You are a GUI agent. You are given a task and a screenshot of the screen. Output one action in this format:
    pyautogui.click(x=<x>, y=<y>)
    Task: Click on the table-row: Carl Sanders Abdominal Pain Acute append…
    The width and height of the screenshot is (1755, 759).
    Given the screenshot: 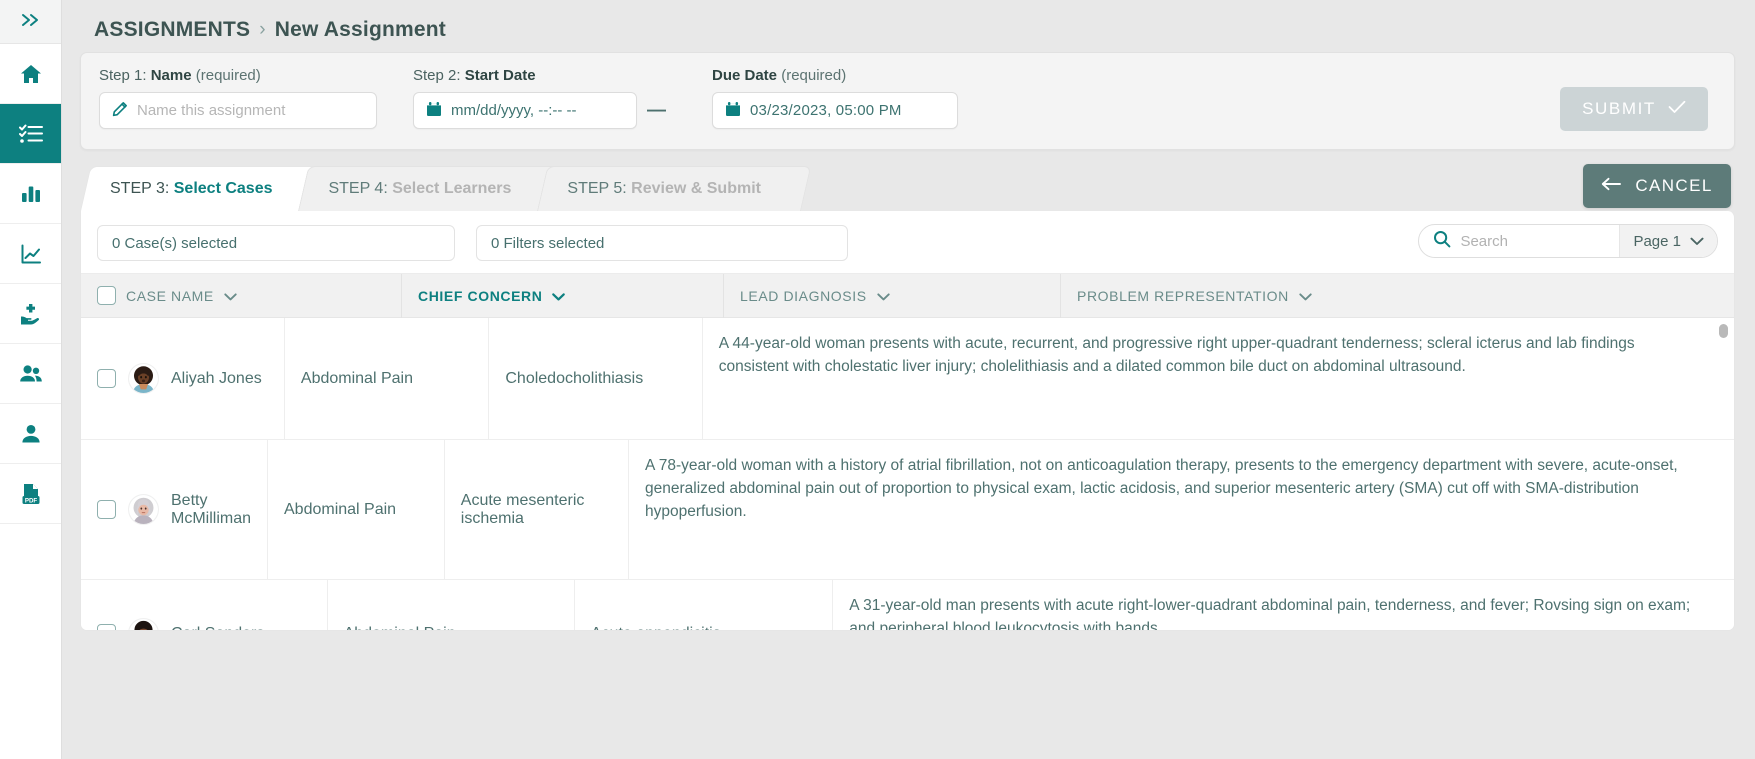 What is the action you would take?
    pyautogui.click(x=907, y=605)
    